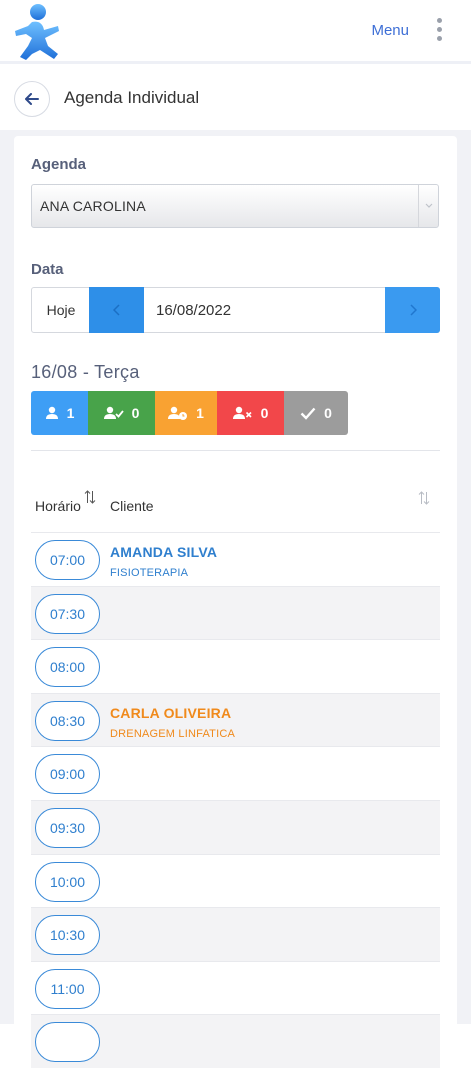 This screenshot has height=1068, width=471. What do you see at coordinates (67, 1042) in the screenshot?
I see `time-slot-button` at bounding box center [67, 1042].